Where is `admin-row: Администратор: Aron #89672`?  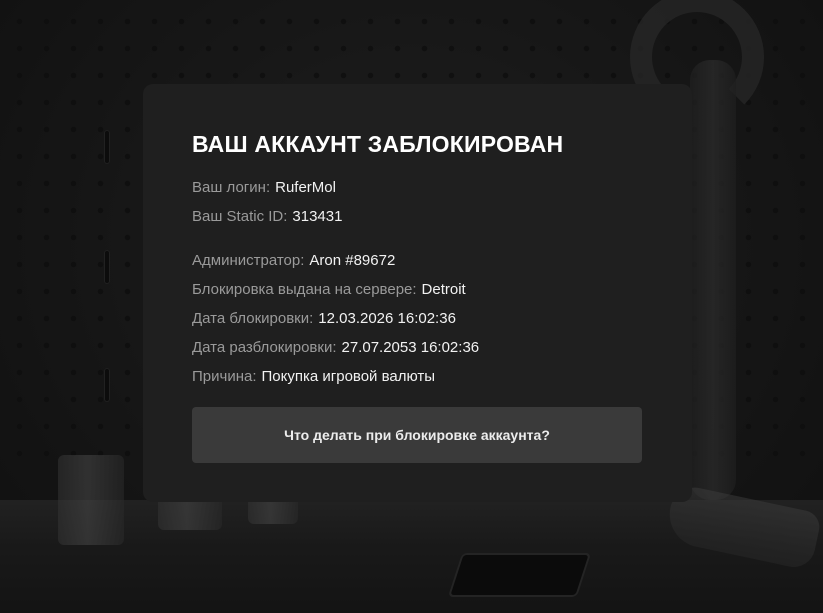
admin-row: Администратор: Aron #89672 is located at coordinates (417, 265).